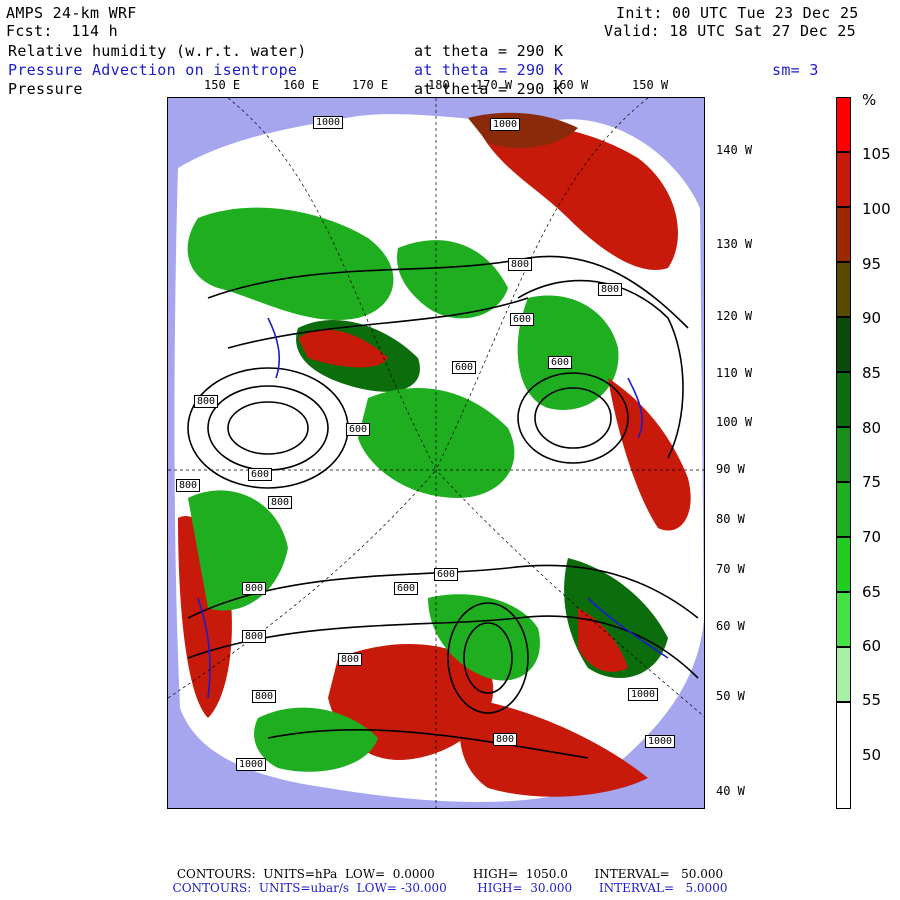 The width and height of the screenshot is (900, 900). Describe the element at coordinates (730, 31) in the screenshot. I see `valid-time: Valid: 18 UTC Sat 27 Dec 25` at that location.